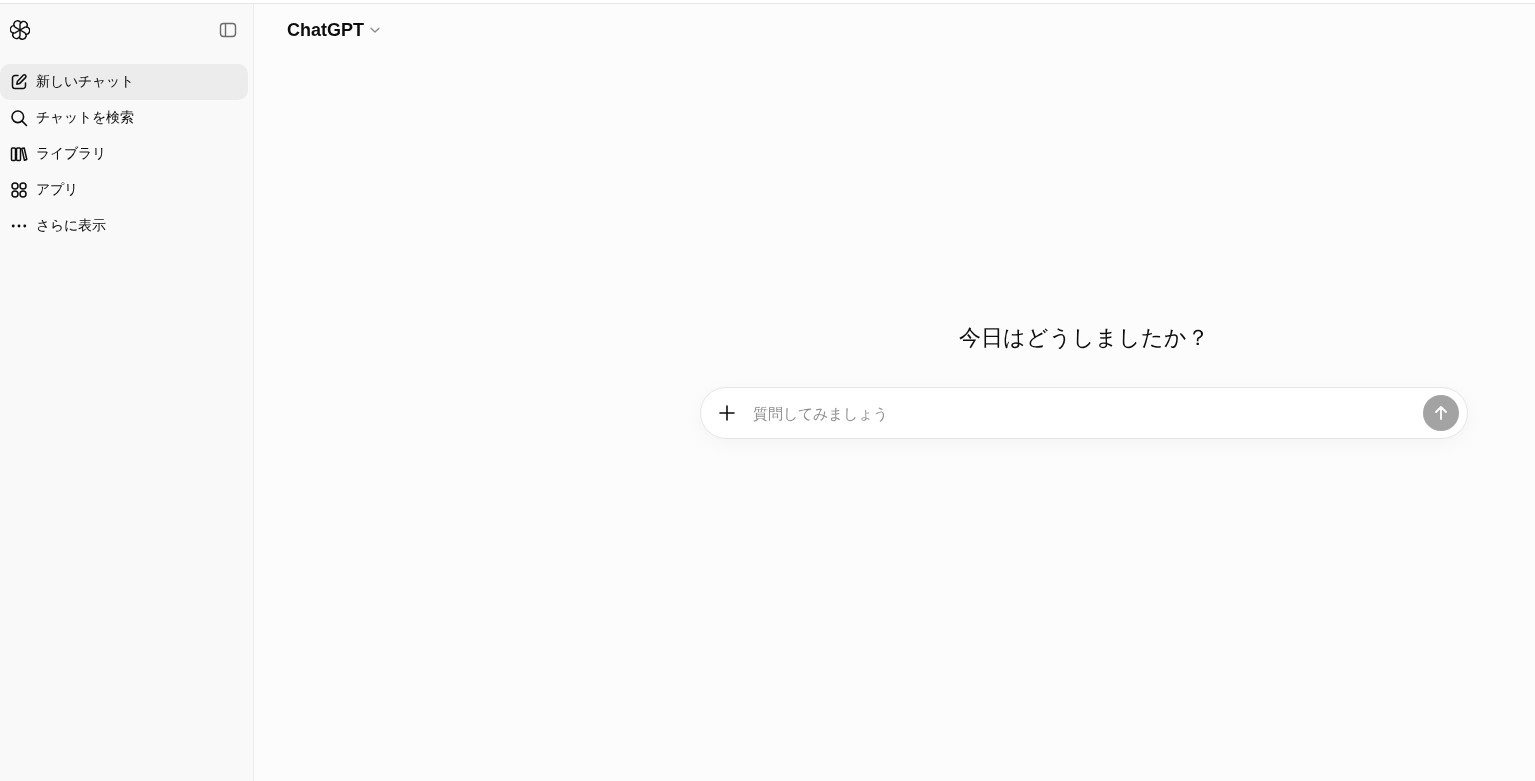  Describe the element at coordinates (228, 30) in the screenshot. I see `sidebar-toggle-icon` at that location.